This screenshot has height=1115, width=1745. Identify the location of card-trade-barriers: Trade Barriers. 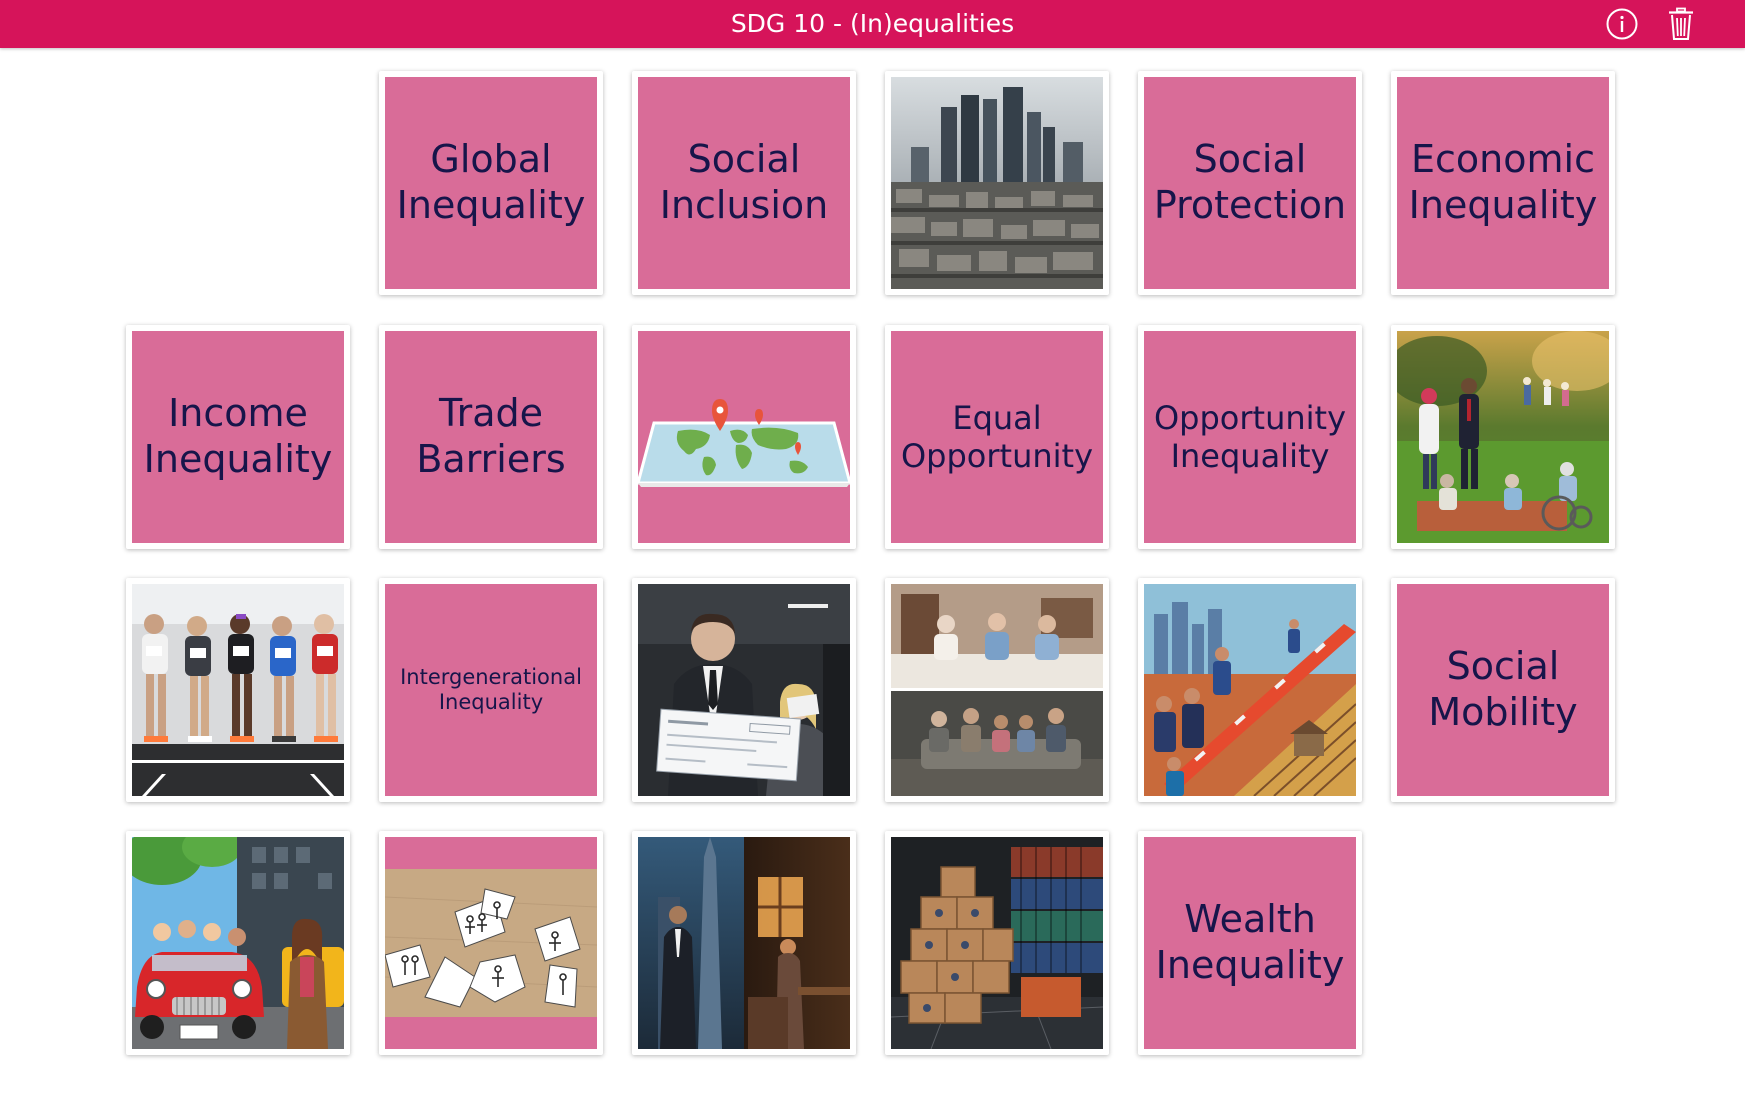
(491, 437).